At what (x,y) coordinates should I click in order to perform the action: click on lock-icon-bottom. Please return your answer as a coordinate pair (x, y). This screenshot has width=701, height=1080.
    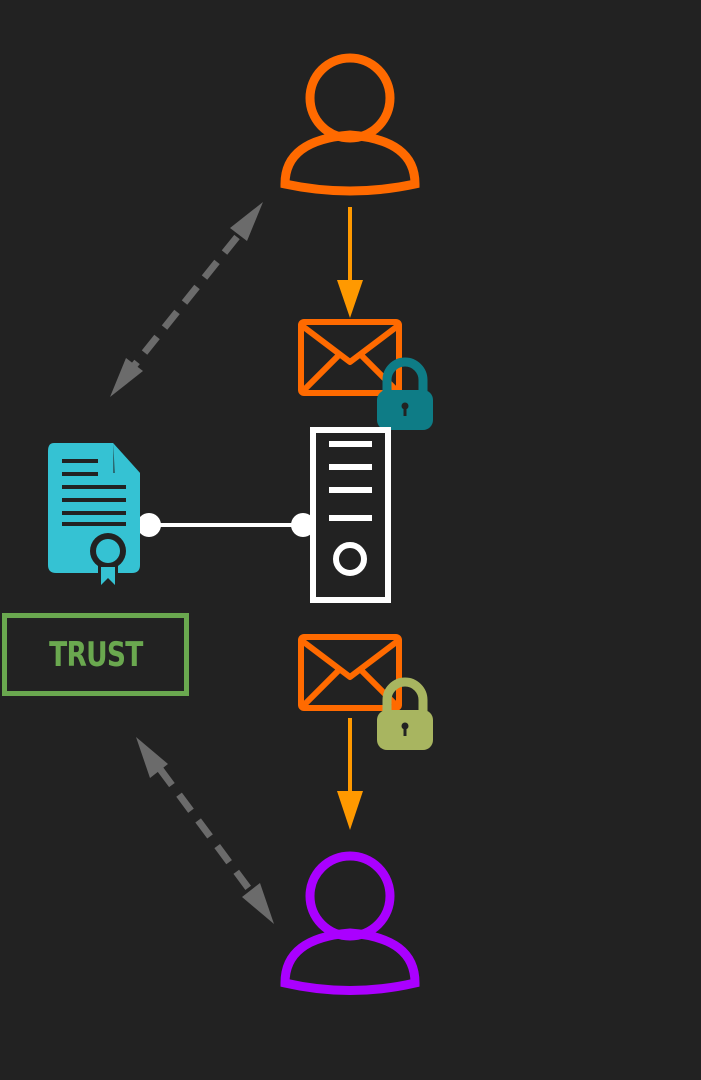
    Looking at the image, I should click on (405, 713).